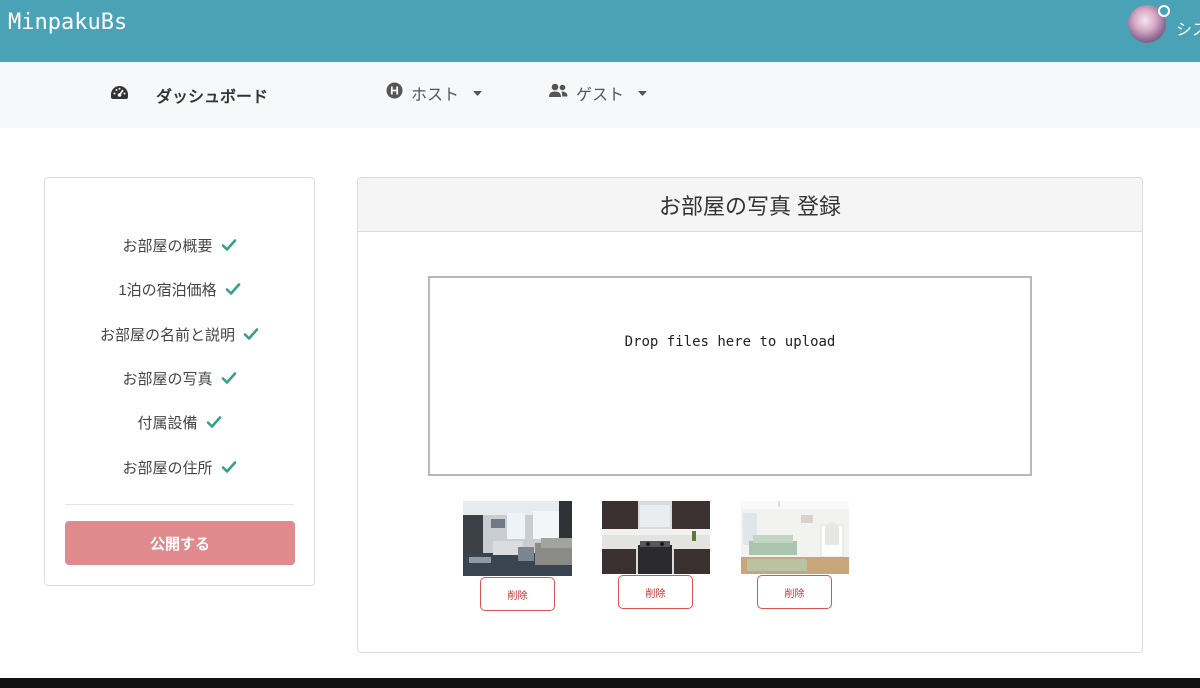 The width and height of the screenshot is (1200, 688). What do you see at coordinates (167, 379) in the screenshot?
I see `step-label: お部屋の写真` at bounding box center [167, 379].